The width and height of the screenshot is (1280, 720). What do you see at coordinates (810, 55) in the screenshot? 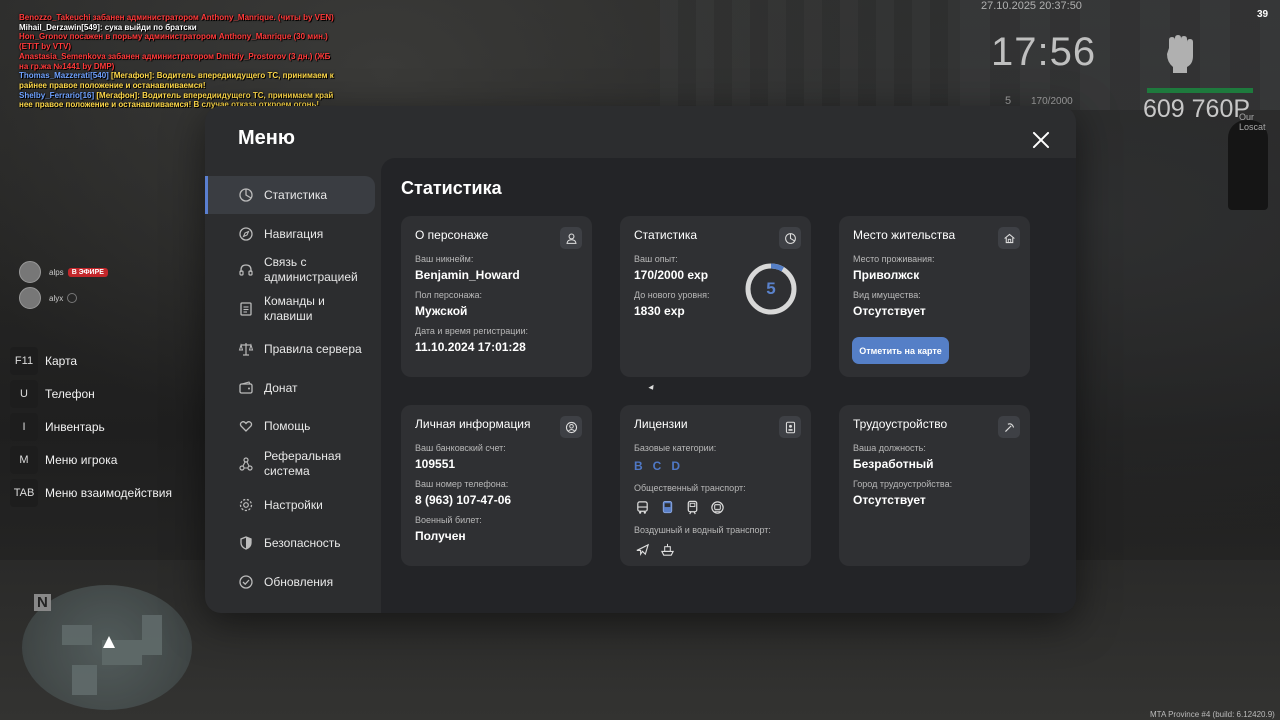
I see `background-building` at bounding box center [810, 55].